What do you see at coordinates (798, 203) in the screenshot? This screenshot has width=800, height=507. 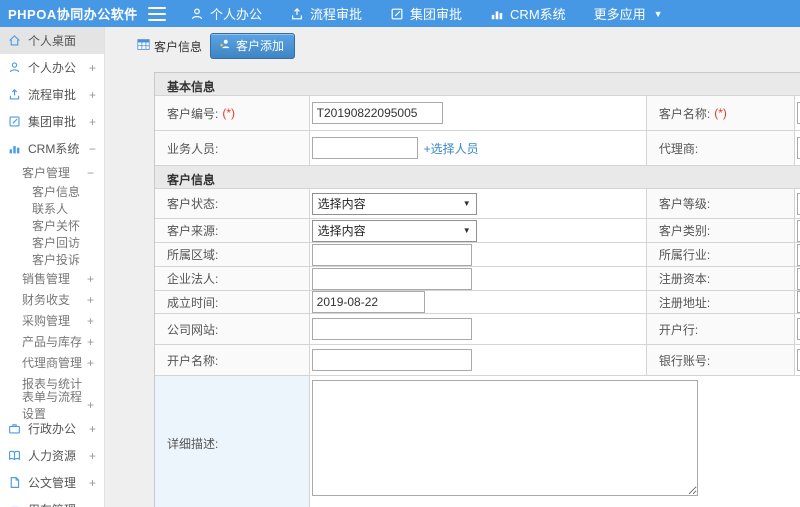 I see `level-input` at bounding box center [798, 203].